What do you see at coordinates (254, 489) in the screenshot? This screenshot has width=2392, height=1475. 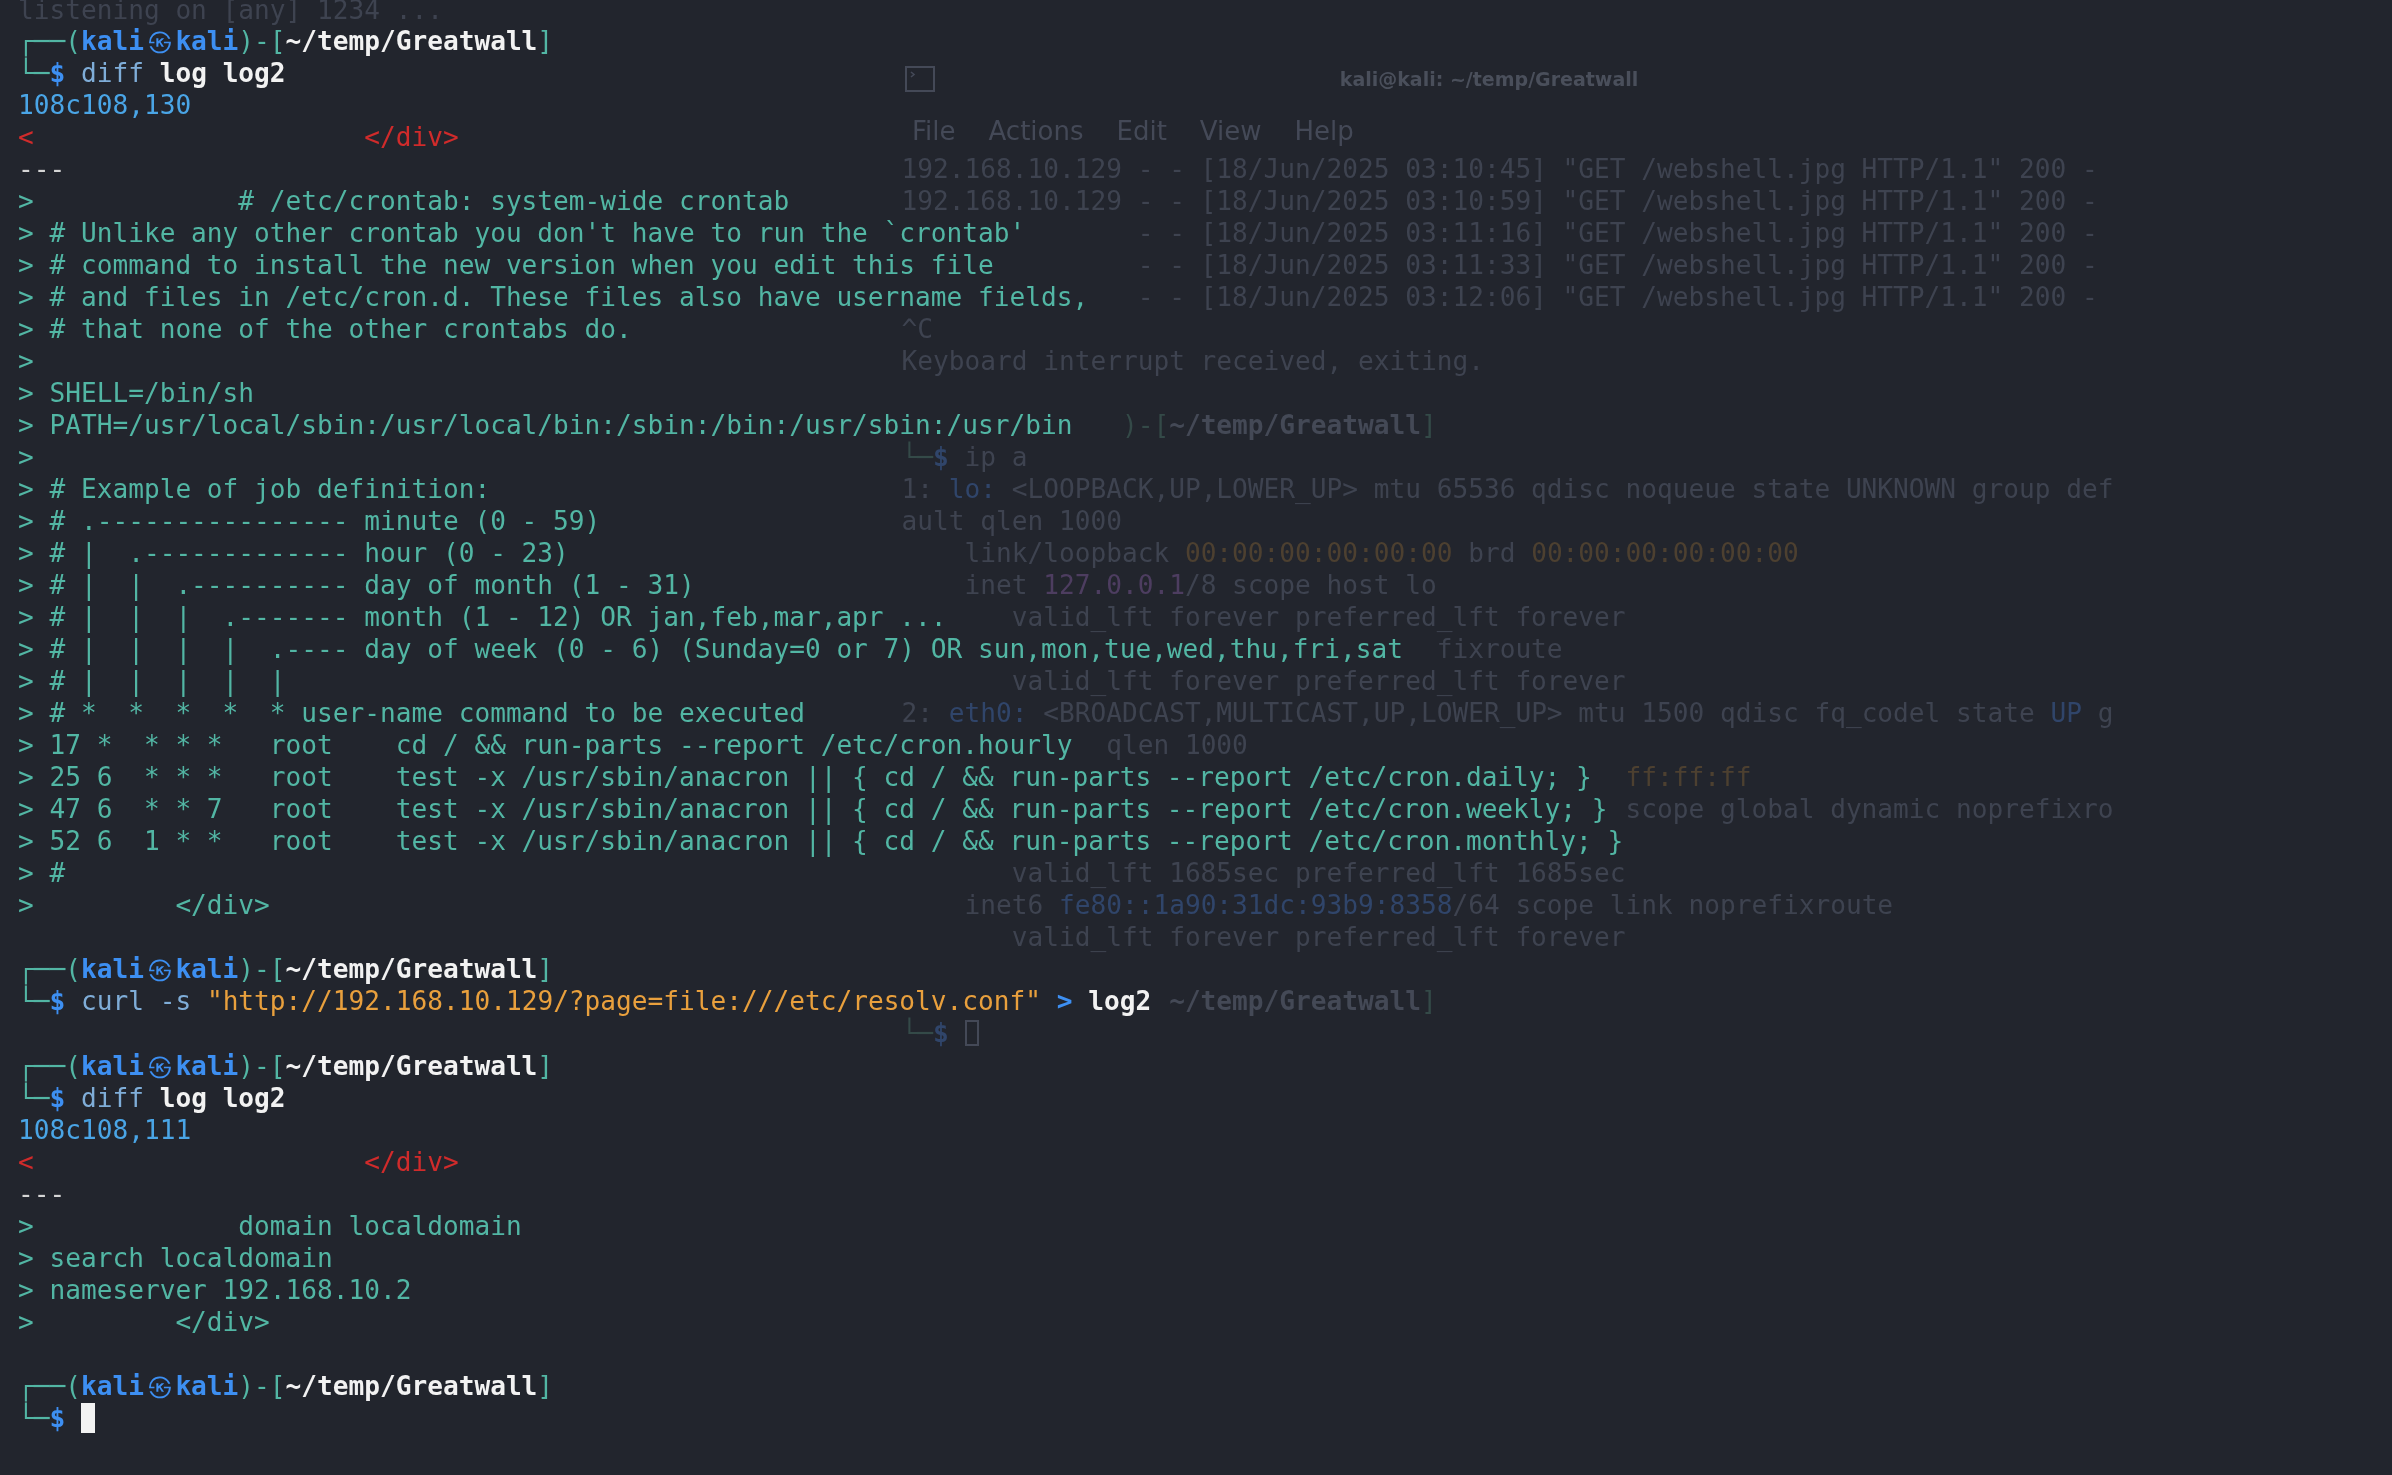 I see `diff-added-line: > # Example of job definition:` at bounding box center [254, 489].